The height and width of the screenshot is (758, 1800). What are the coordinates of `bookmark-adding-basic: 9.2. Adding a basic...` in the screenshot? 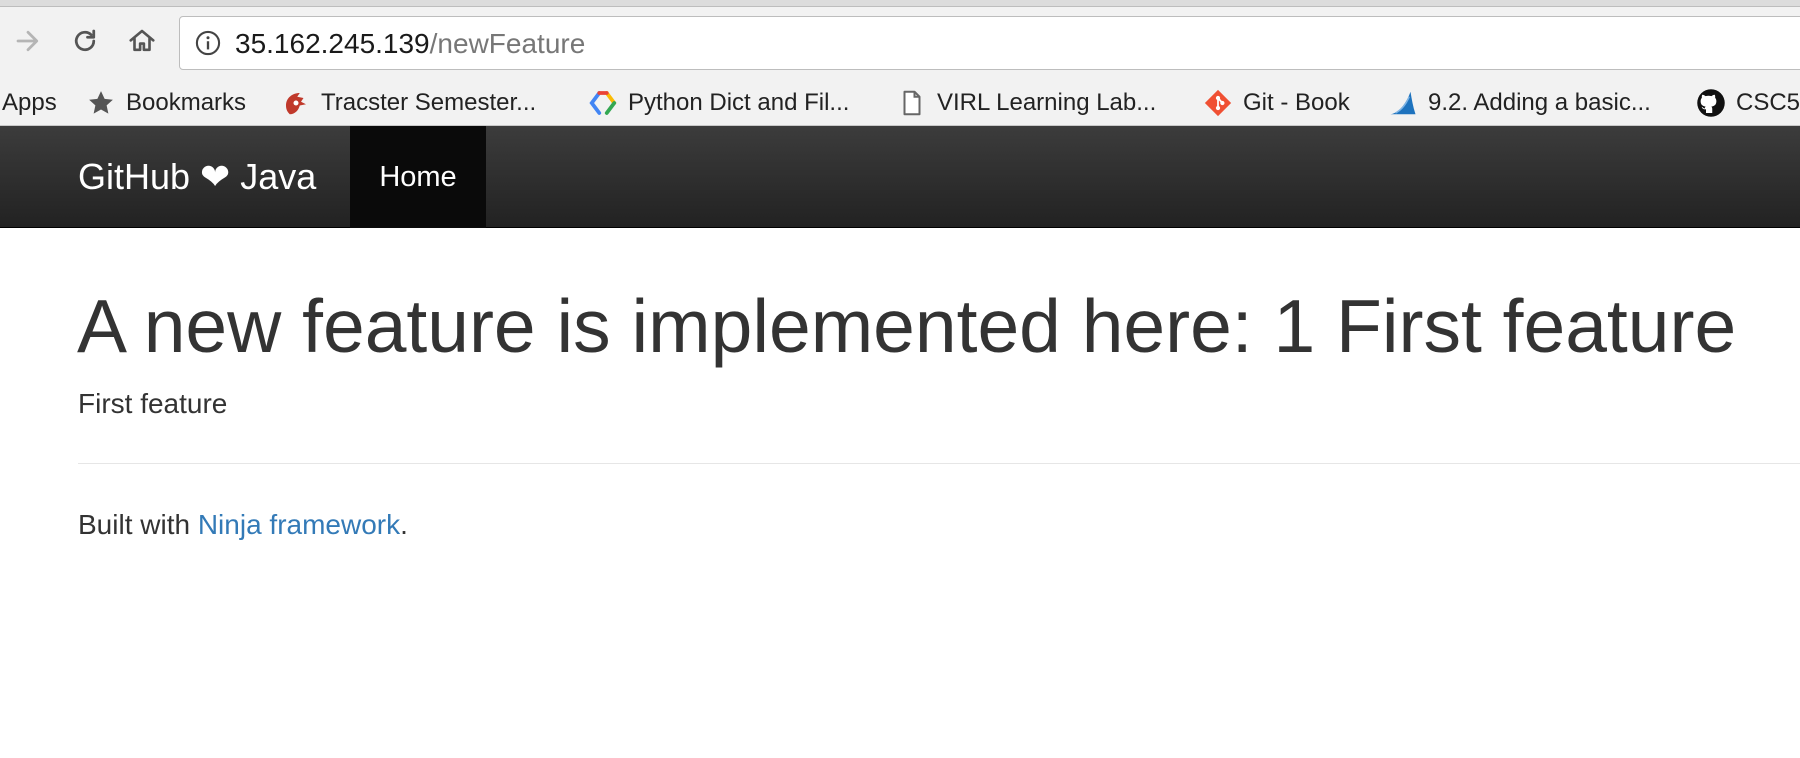 It's located at (1519, 102).